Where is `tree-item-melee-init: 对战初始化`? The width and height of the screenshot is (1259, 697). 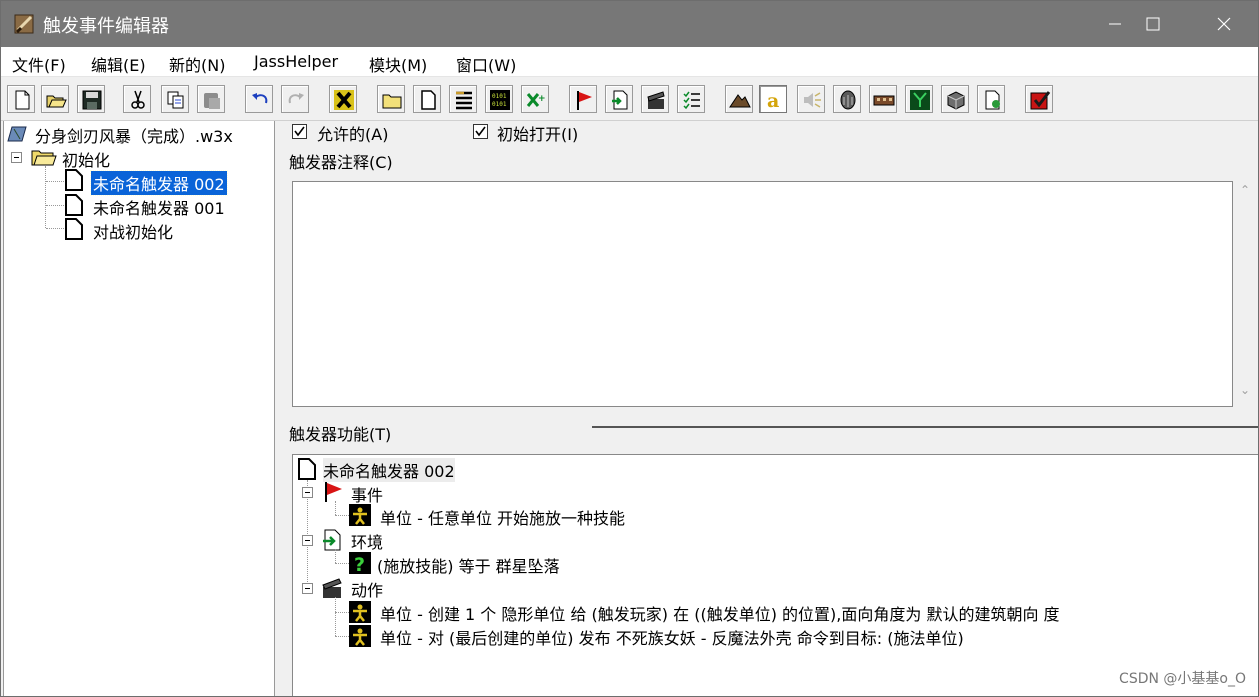 tree-item-melee-init: 对战初始化 is located at coordinates (133, 231).